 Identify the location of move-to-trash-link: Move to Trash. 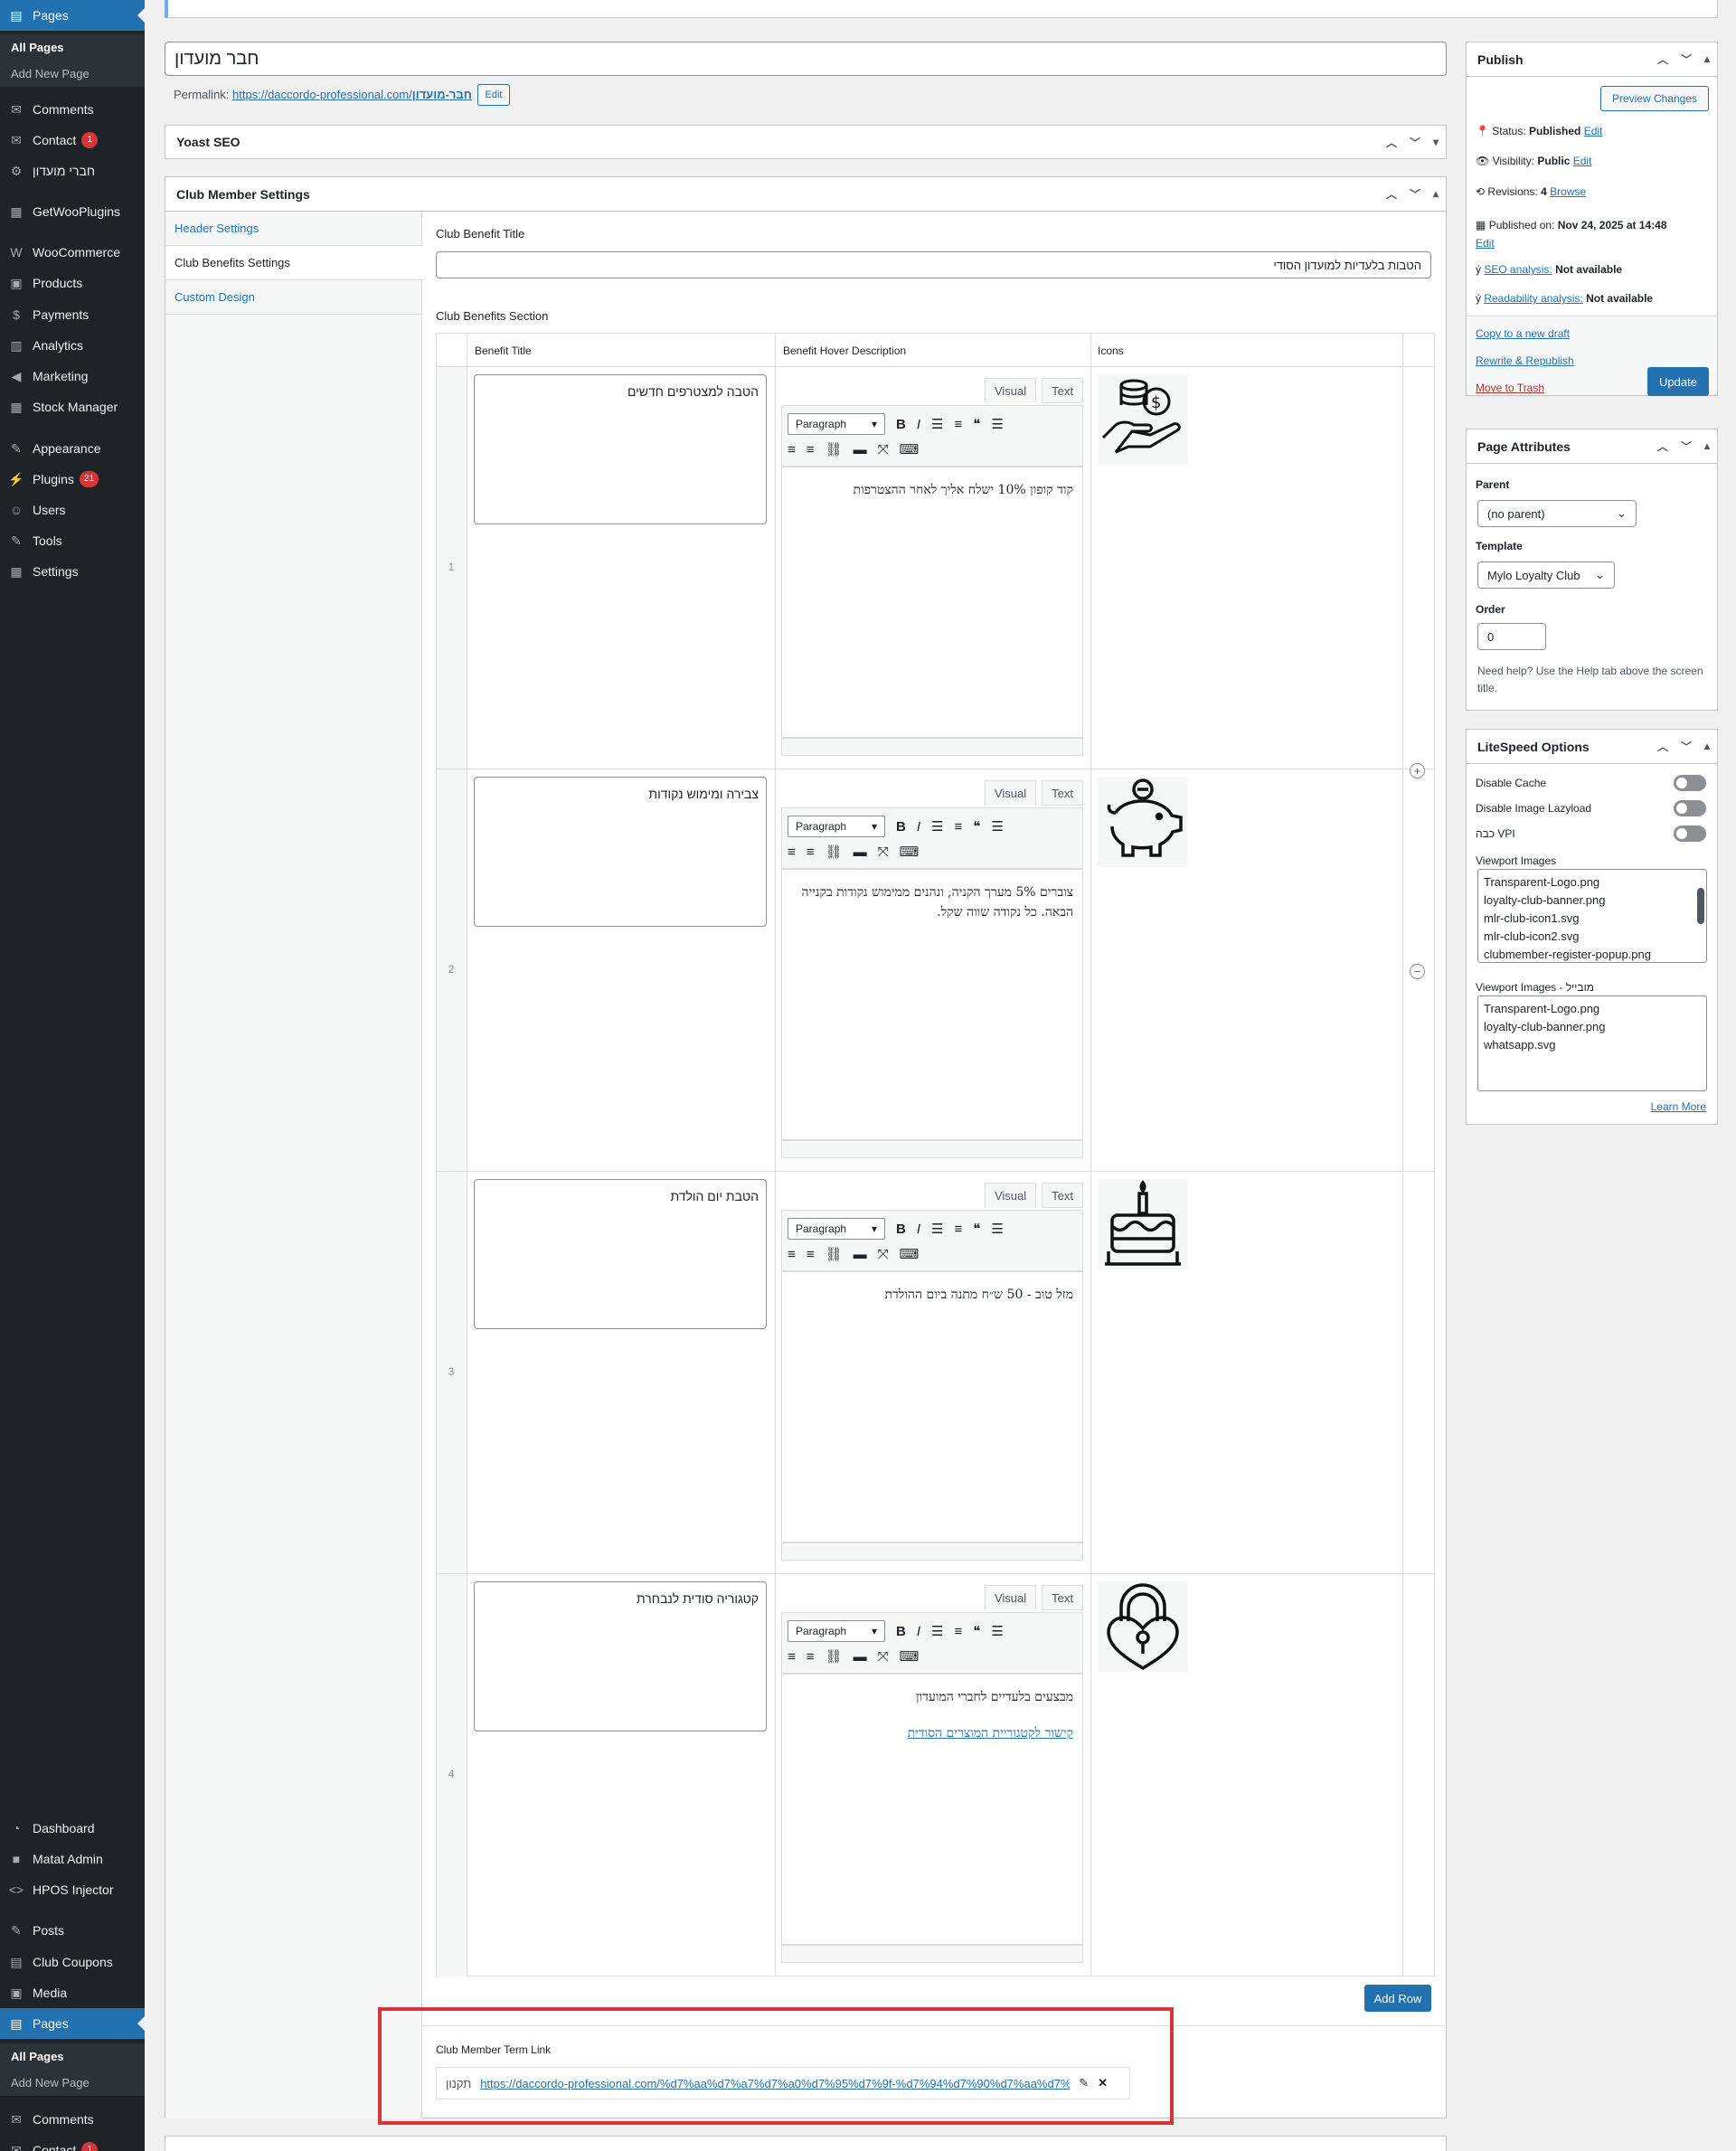
(1510, 388).